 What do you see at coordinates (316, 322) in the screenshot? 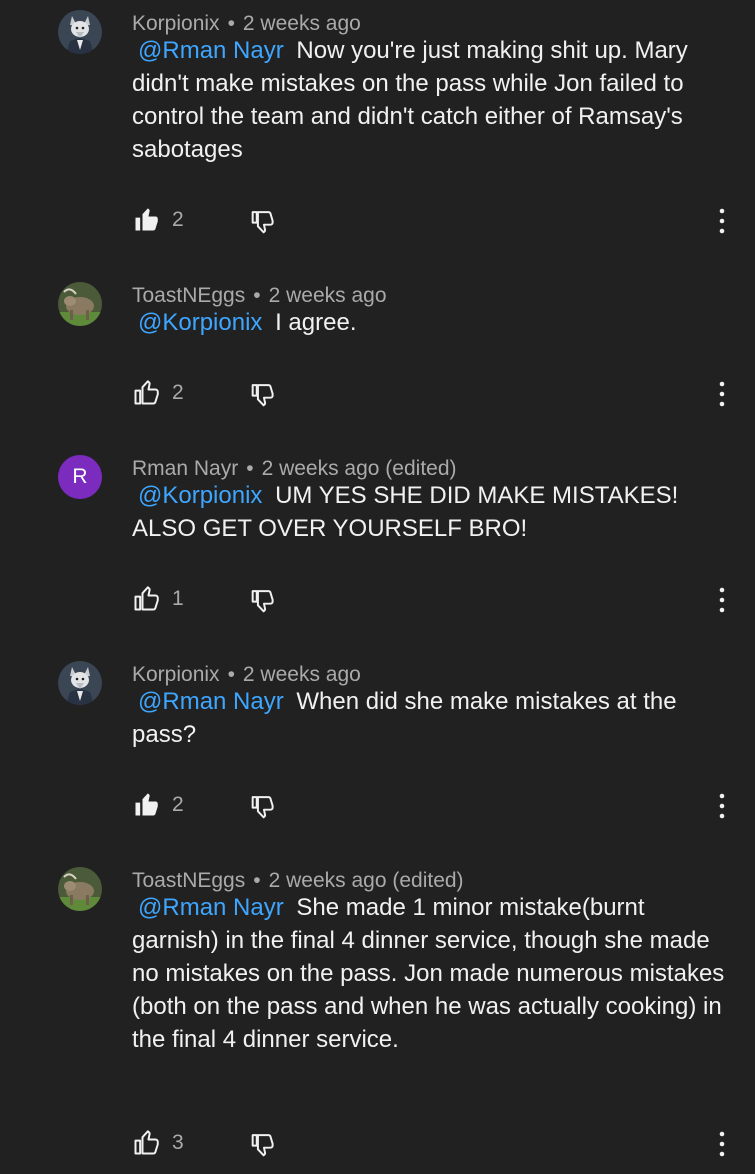
I see `comment-text: I agree.` at bounding box center [316, 322].